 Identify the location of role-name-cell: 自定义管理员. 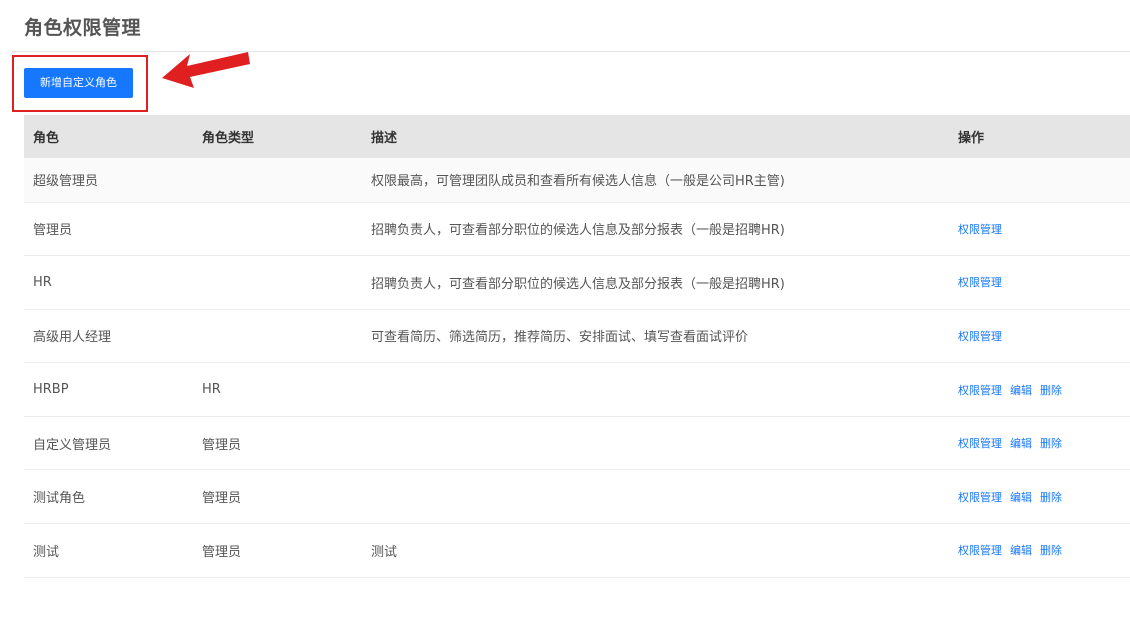
(108, 443).